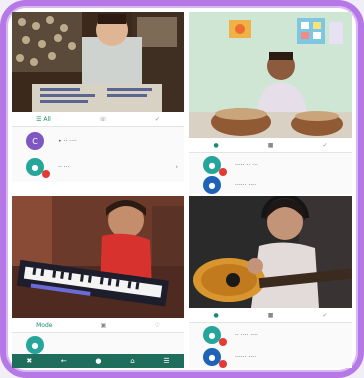  Describe the element at coordinates (246, 165) in the screenshot. I see `list-item-text: ····· ·· ···` at that location.